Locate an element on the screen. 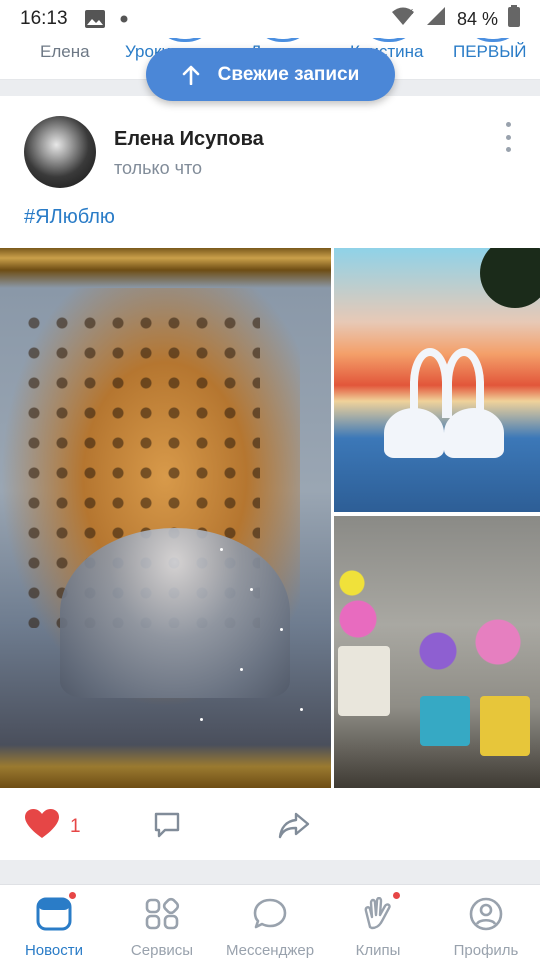 The width and height of the screenshot is (540, 960). tab-label: Мессенджер is located at coordinates (270, 950).